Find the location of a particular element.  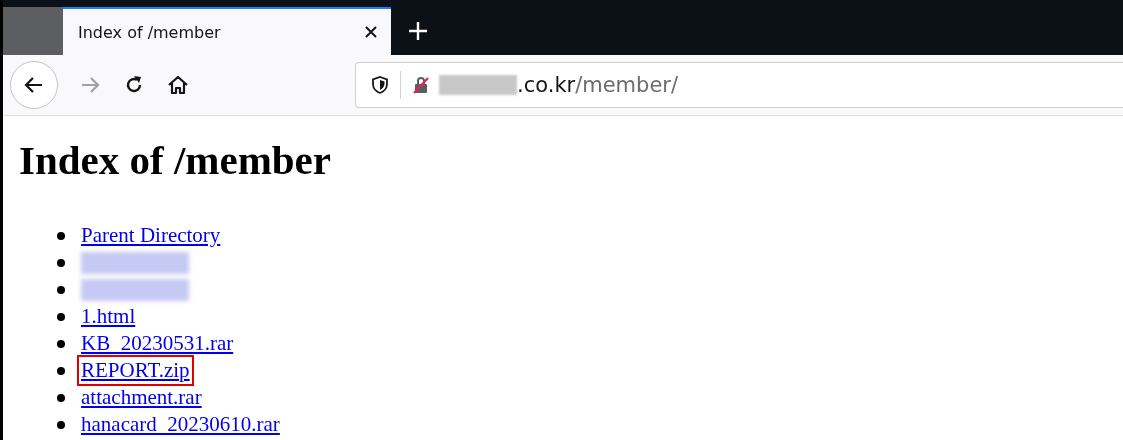

insecure-lock-icon is located at coordinates (421, 85).